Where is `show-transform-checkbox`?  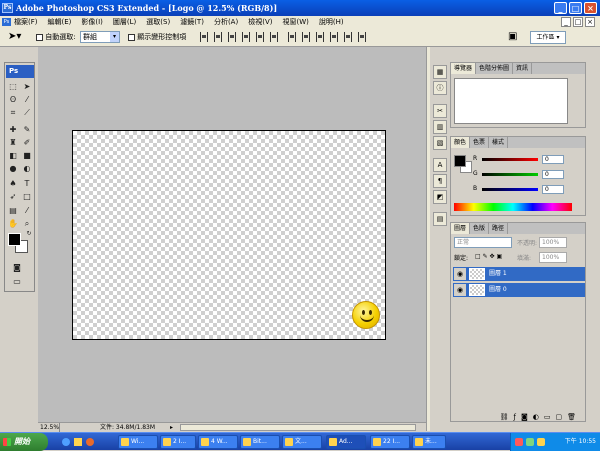
show-transform-checkbox is located at coordinates (131, 37).